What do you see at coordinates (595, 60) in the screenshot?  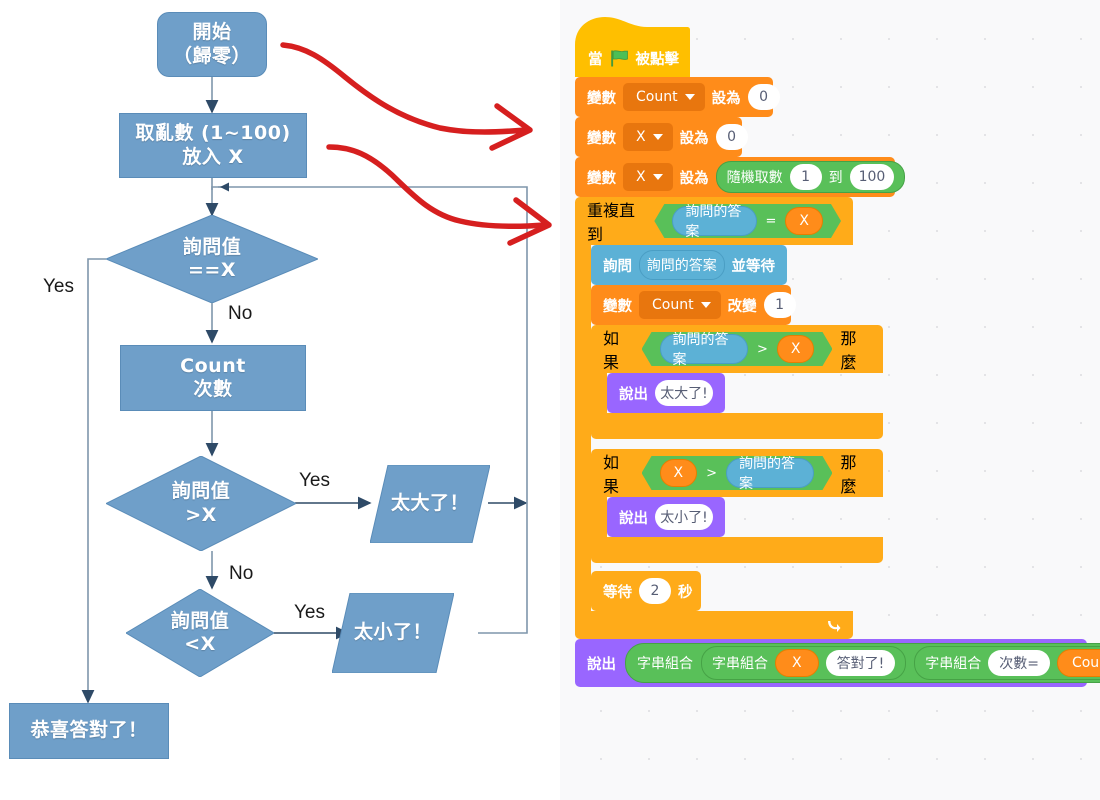 I see `hat-when-label: 當` at bounding box center [595, 60].